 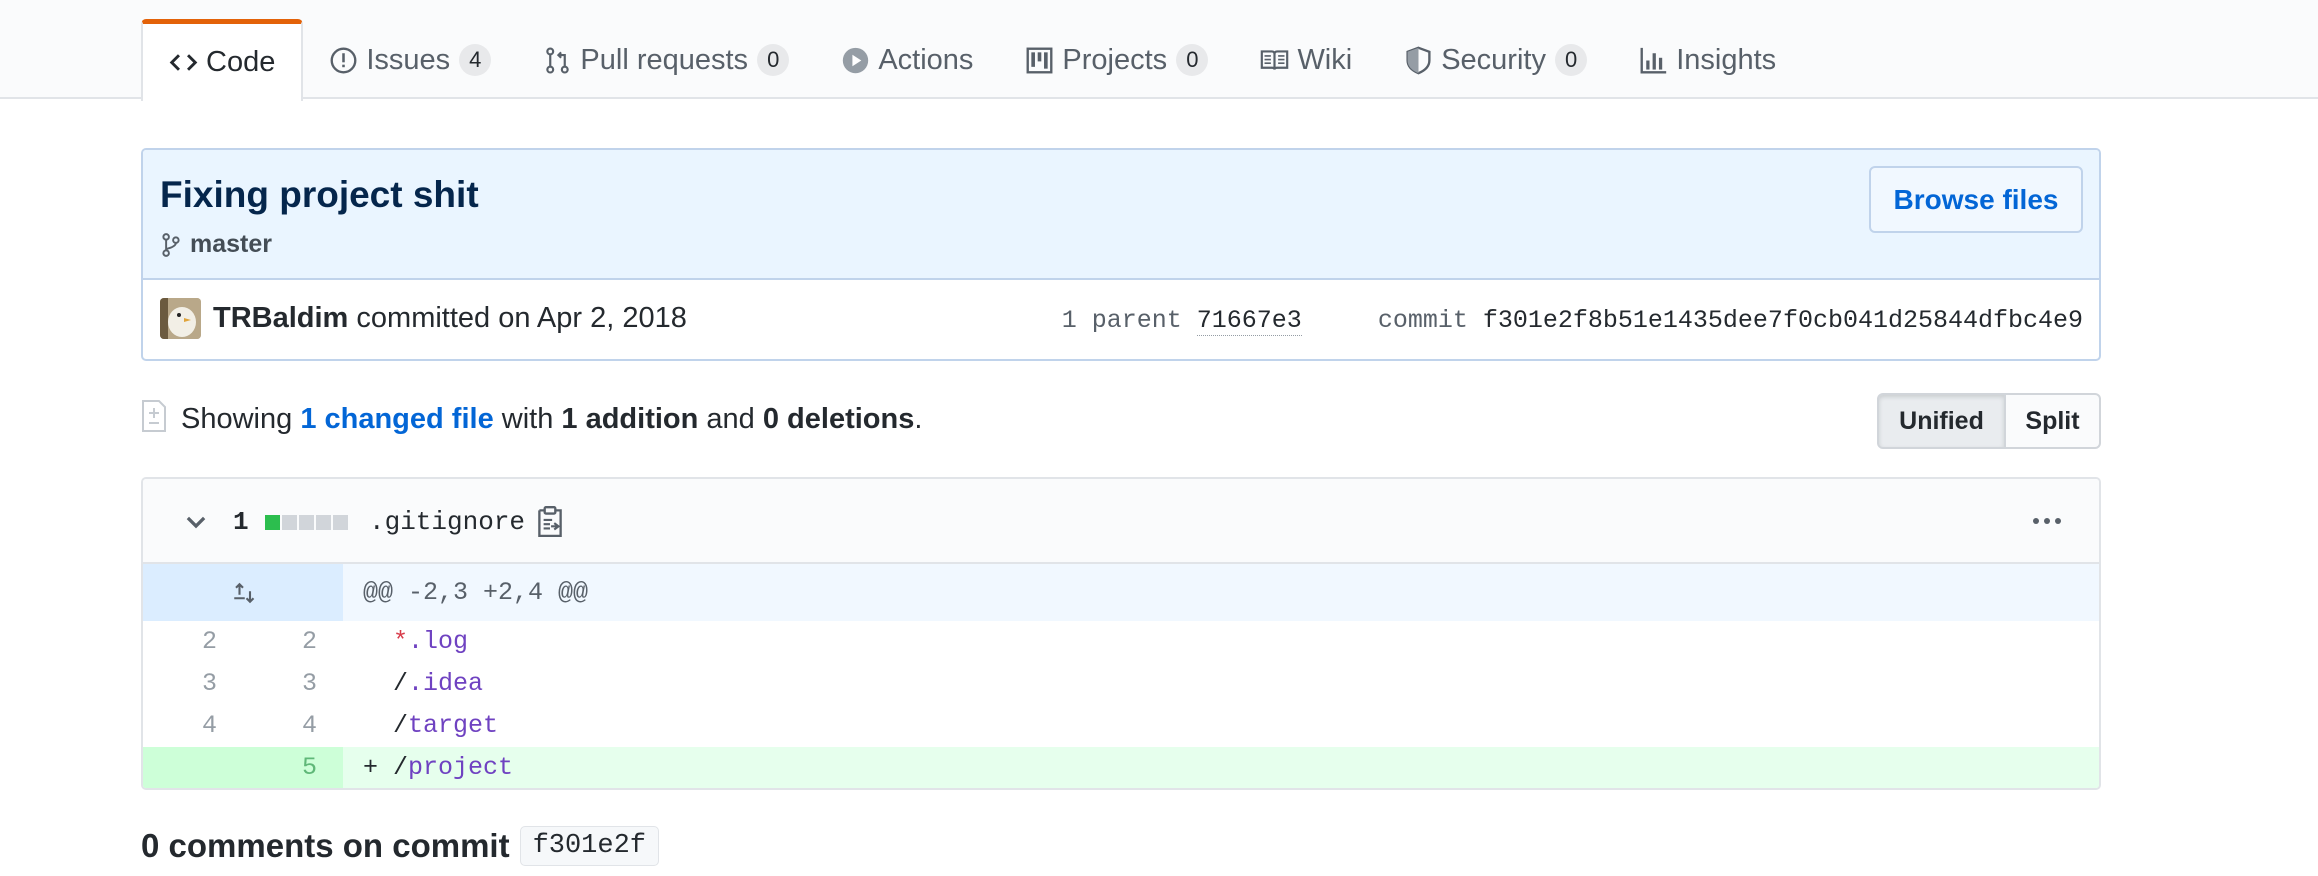 I want to click on tab-actions: Actions, so click(x=907, y=60).